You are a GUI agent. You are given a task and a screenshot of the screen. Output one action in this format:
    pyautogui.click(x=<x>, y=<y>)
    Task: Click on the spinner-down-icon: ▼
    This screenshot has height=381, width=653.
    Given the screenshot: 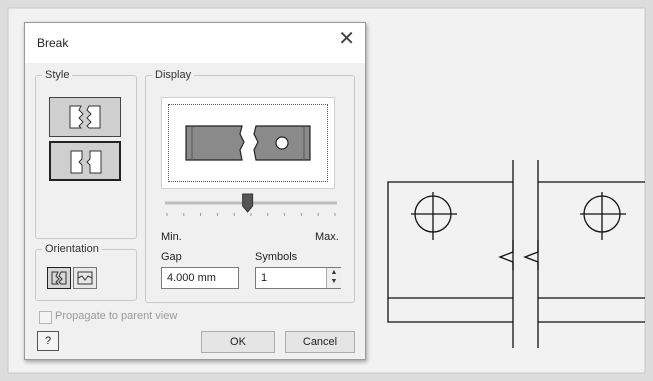 What is the action you would take?
    pyautogui.click(x=334, y=281)
    